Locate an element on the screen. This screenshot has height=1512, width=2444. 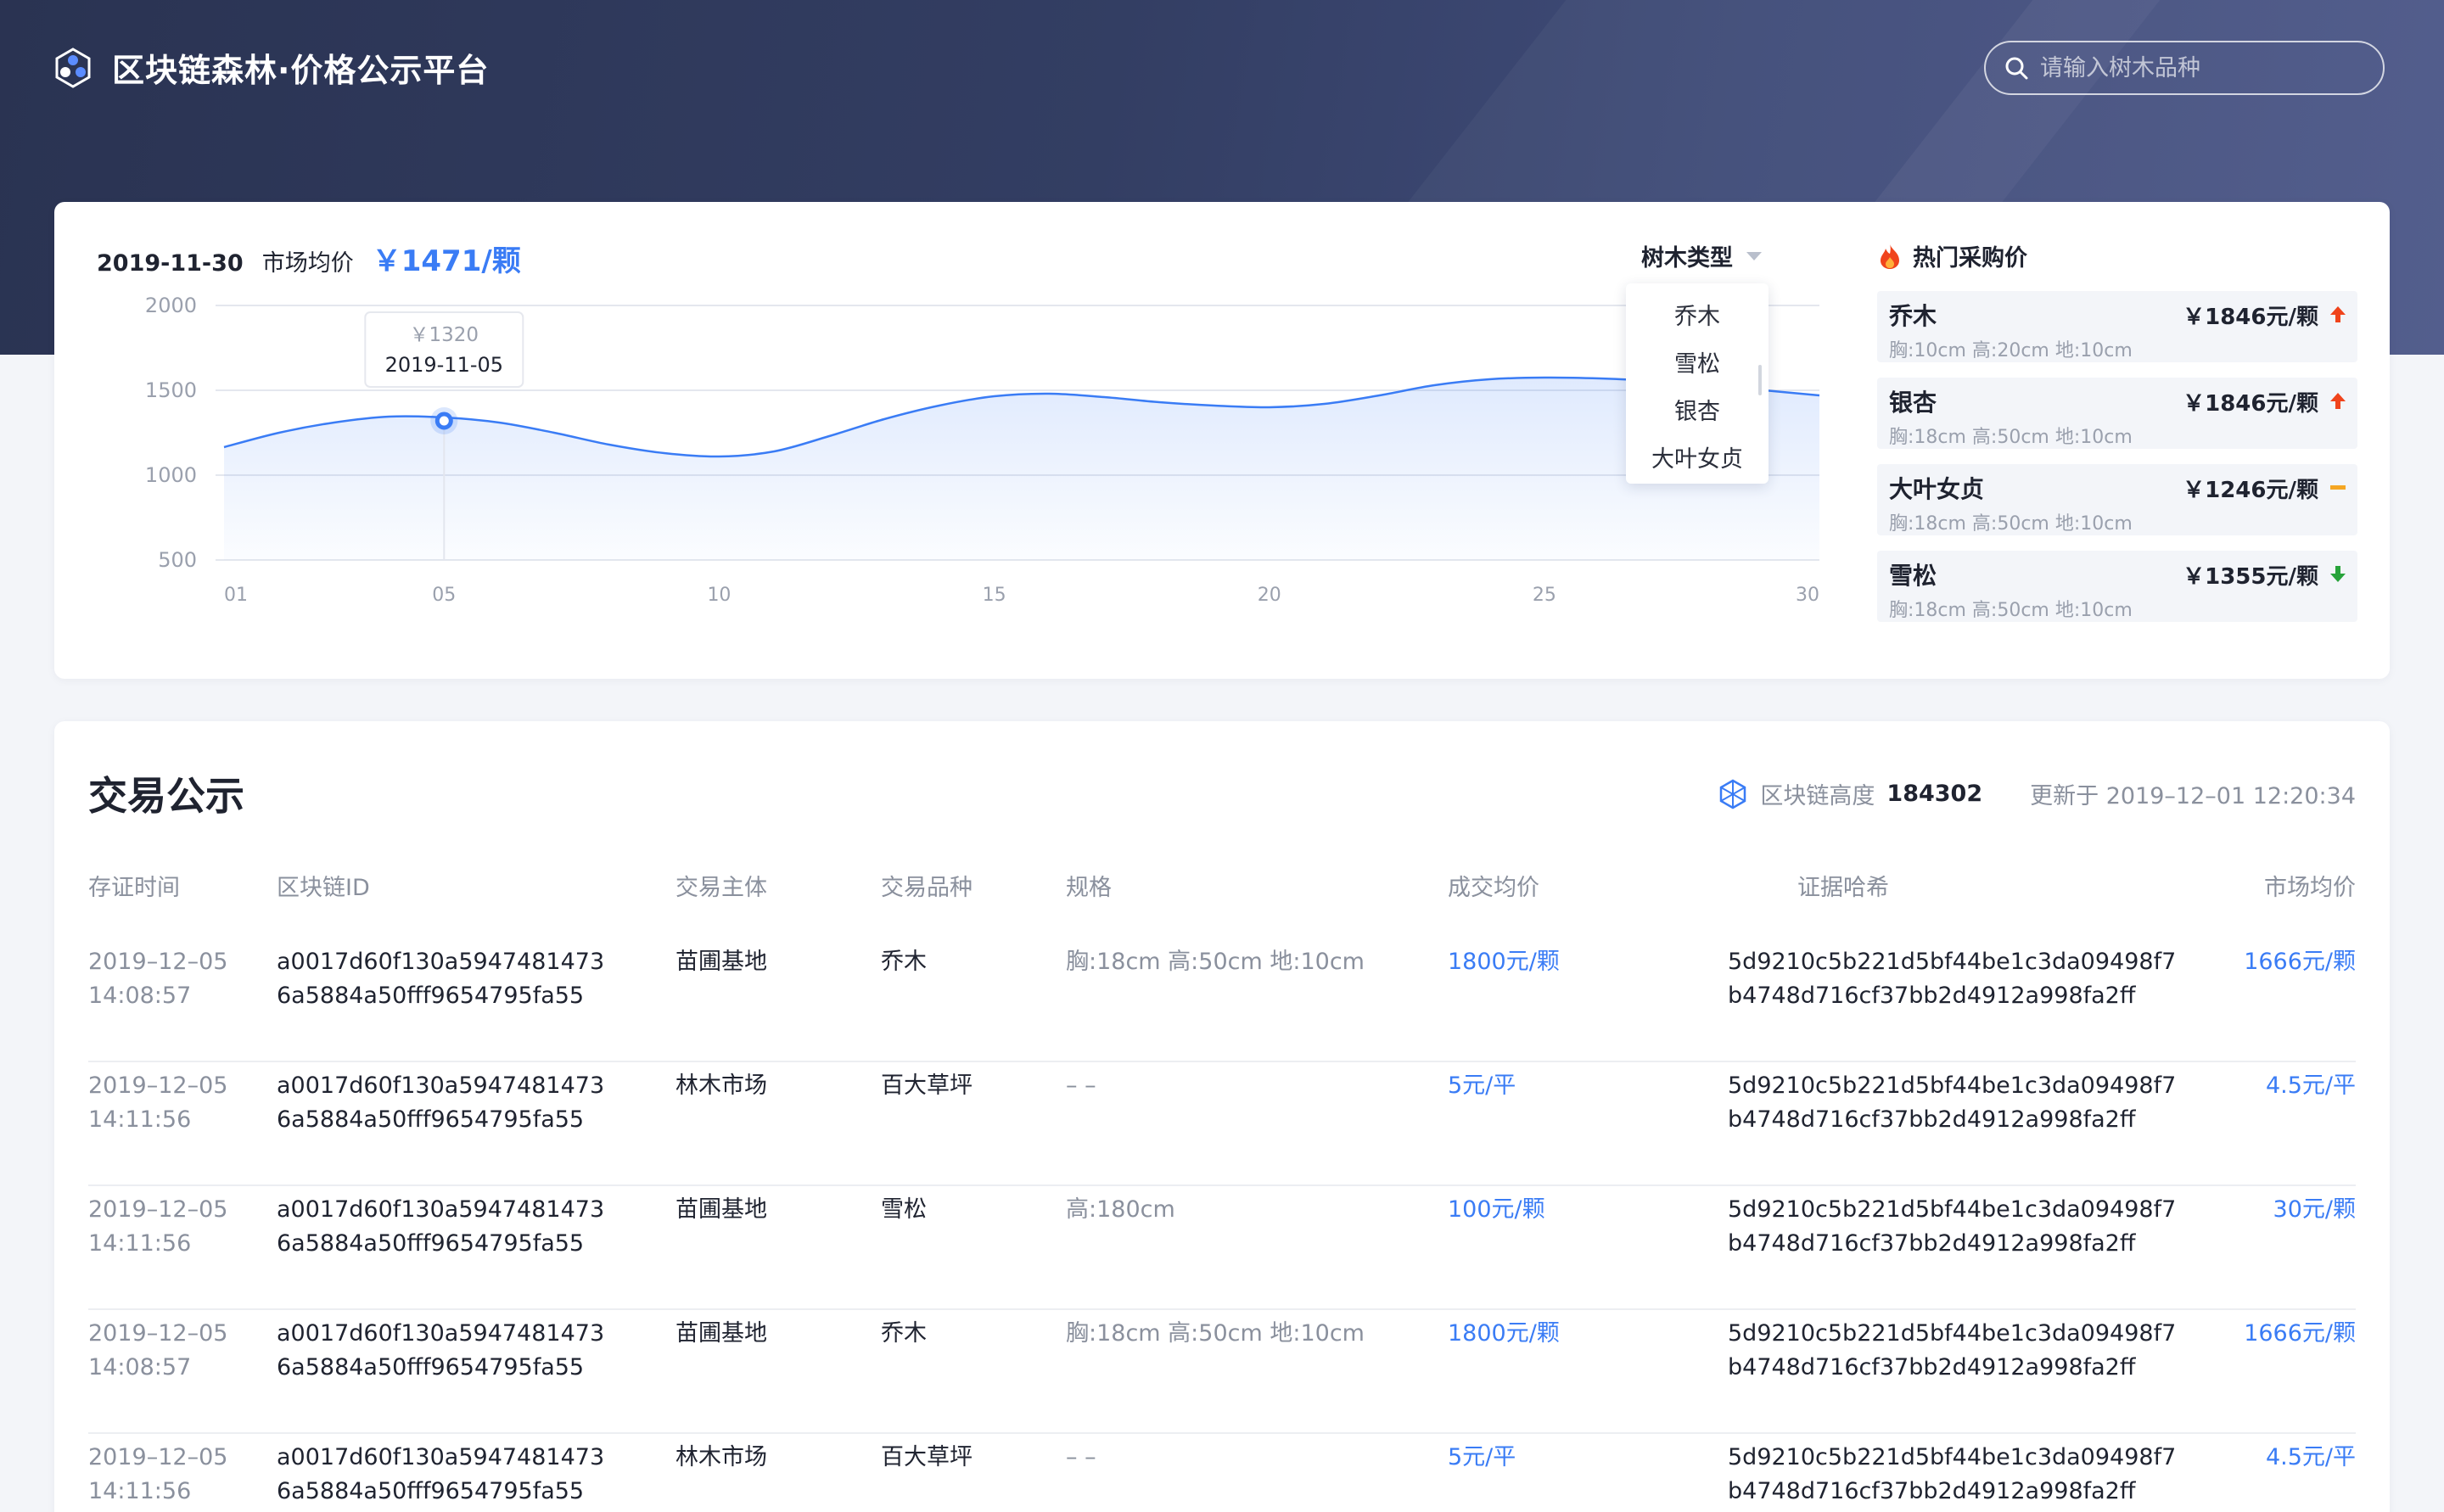
col-header: 交易主体 is located at coordinates (721, 888).